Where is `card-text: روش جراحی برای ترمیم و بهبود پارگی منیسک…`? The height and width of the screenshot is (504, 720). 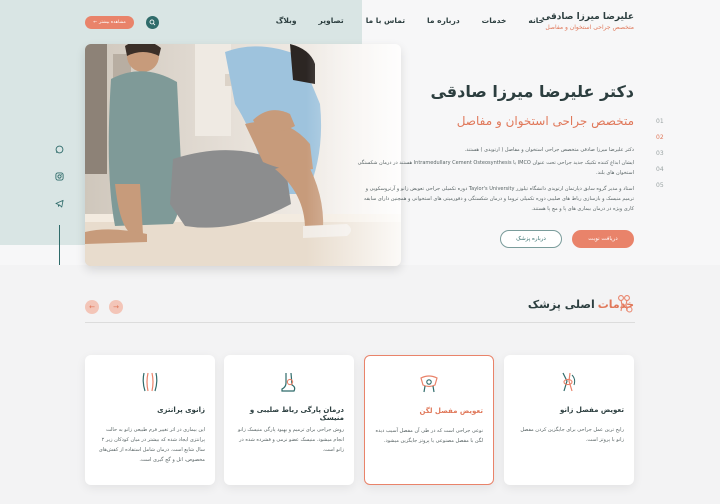
card-text: روش جراحی برای ترمیم و بهبود پارگی منیسک… is located at coordinates (291, 440).